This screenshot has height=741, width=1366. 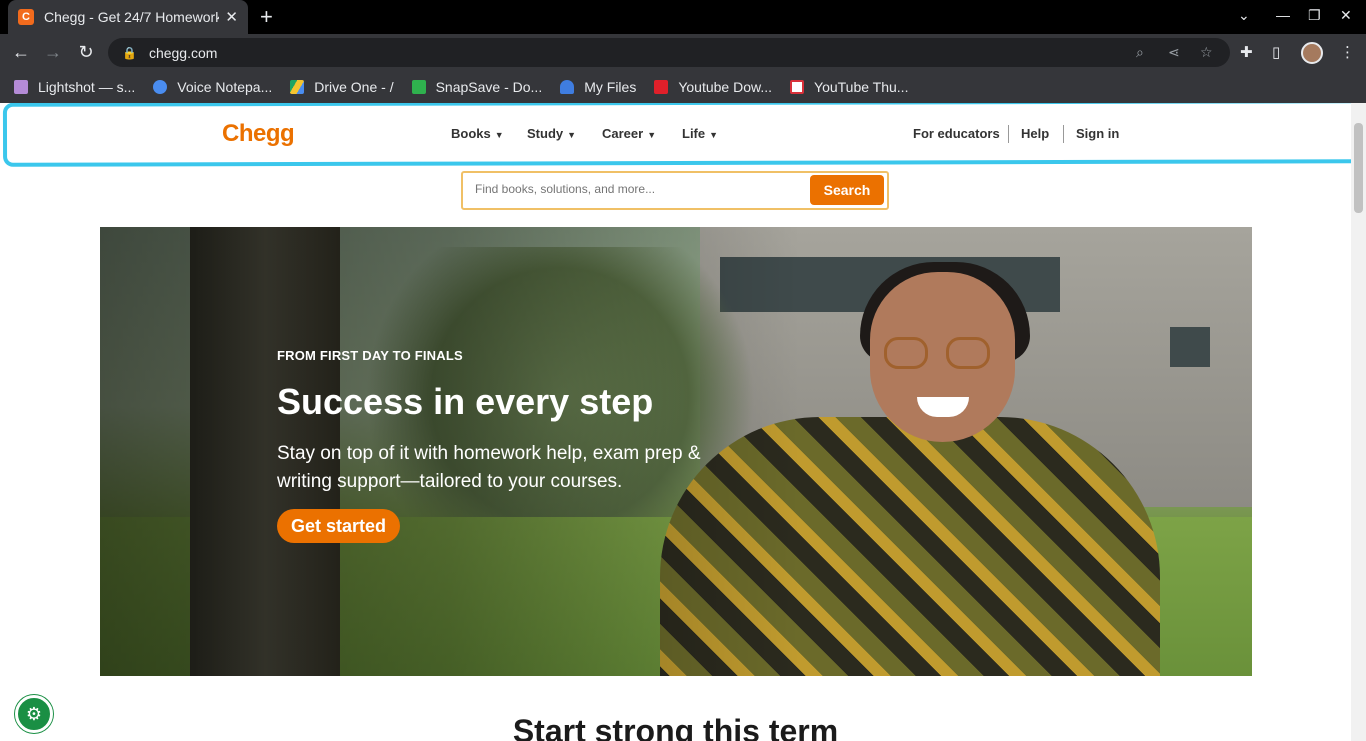 I want to click on search-input, so click(x=640, y=189).